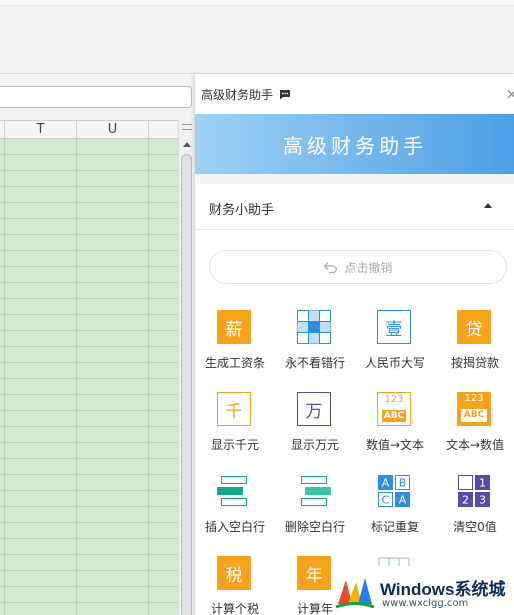 The width and height of the screenshot is (514, 615). I want to click on insert-blank-row-icon, so click(234, 491).